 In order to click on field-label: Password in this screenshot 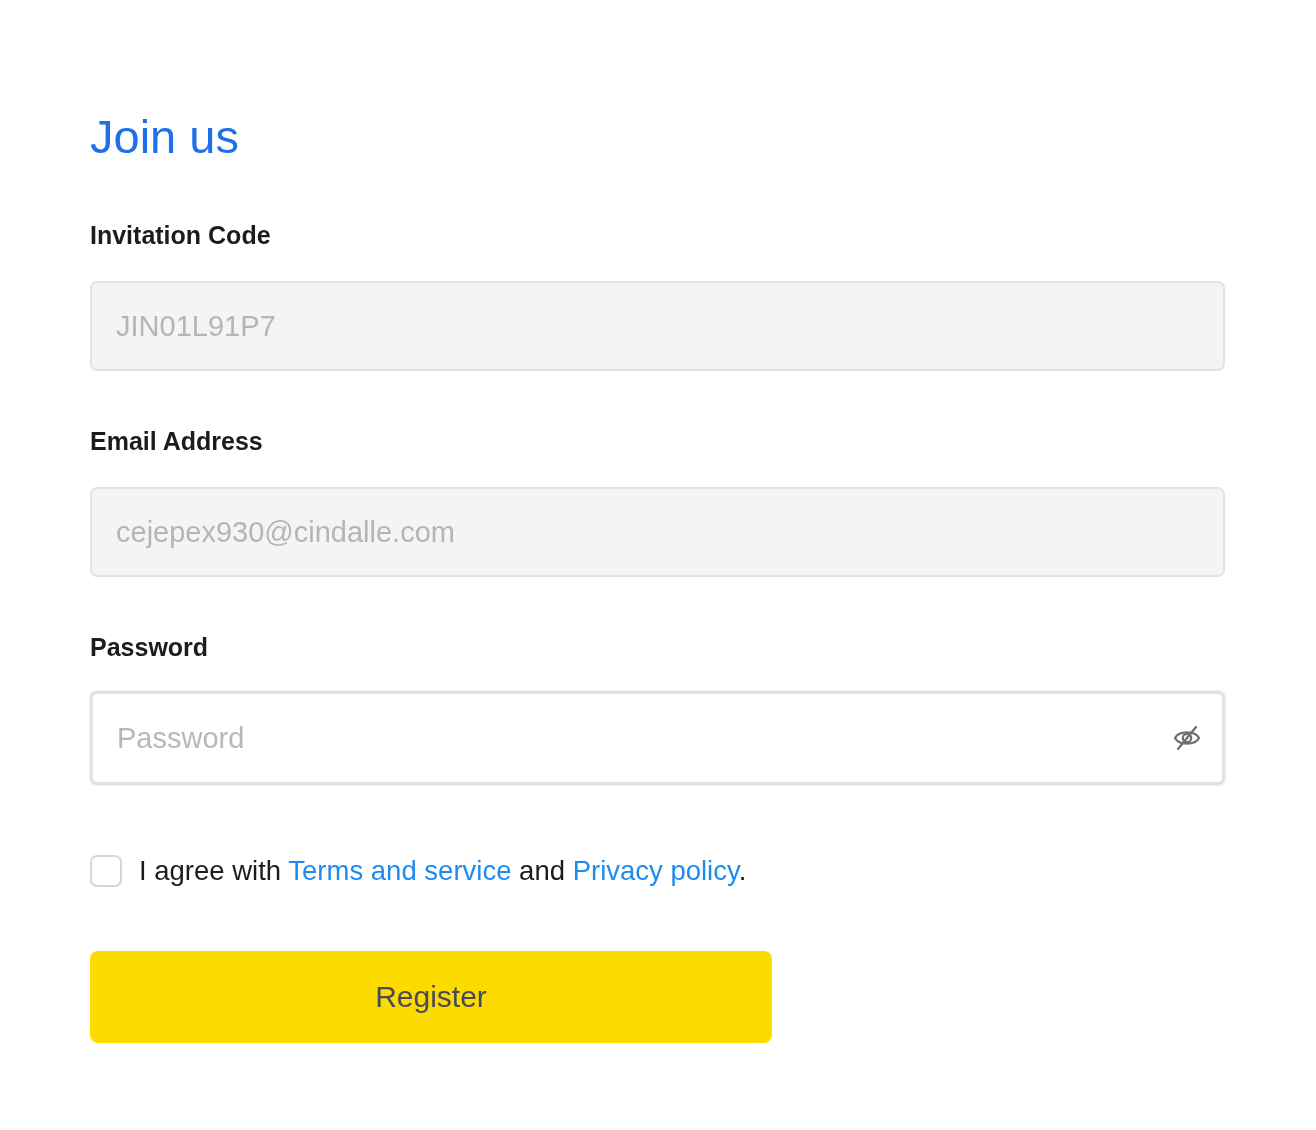, I will do `click(149, 647)`.